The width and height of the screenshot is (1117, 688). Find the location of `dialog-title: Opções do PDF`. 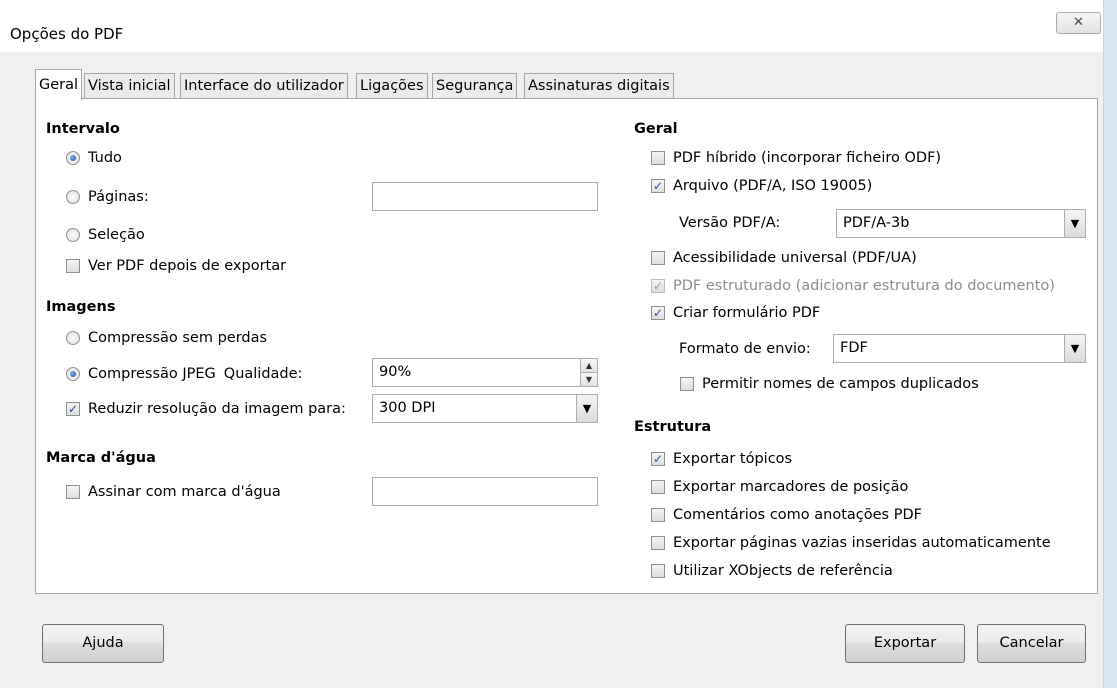

dialog-title: Opções do PDF is located at coordinates (67, 34).